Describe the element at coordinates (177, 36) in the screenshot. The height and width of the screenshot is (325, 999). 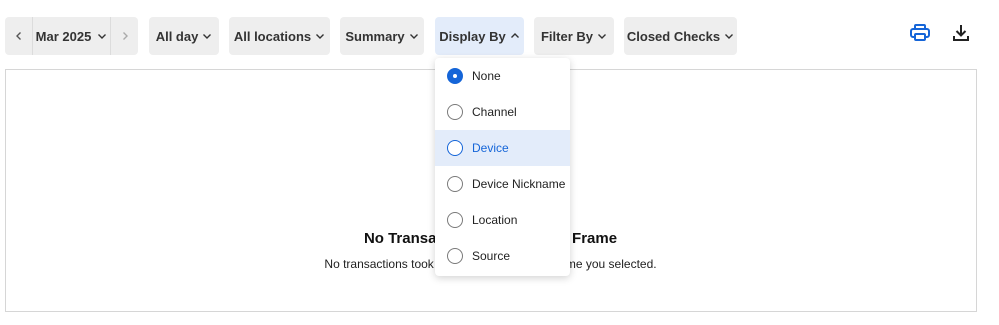
I see `time-filter-label: All day` at that location.